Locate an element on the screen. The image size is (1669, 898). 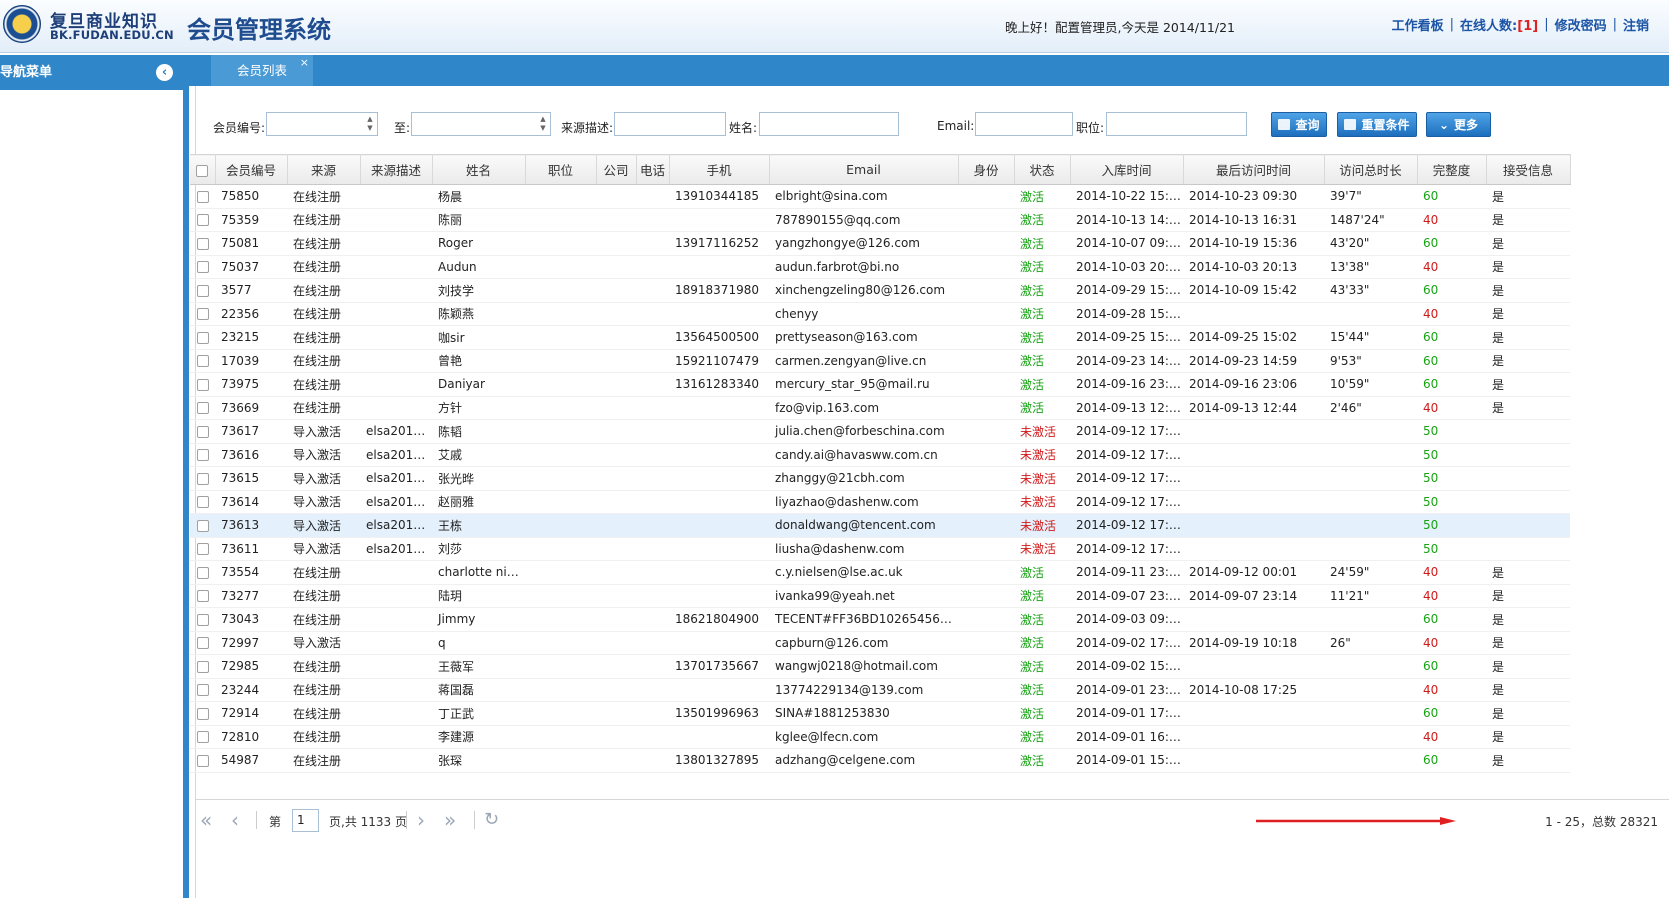
column-header: 身份 is located at coordinates (986, 169).